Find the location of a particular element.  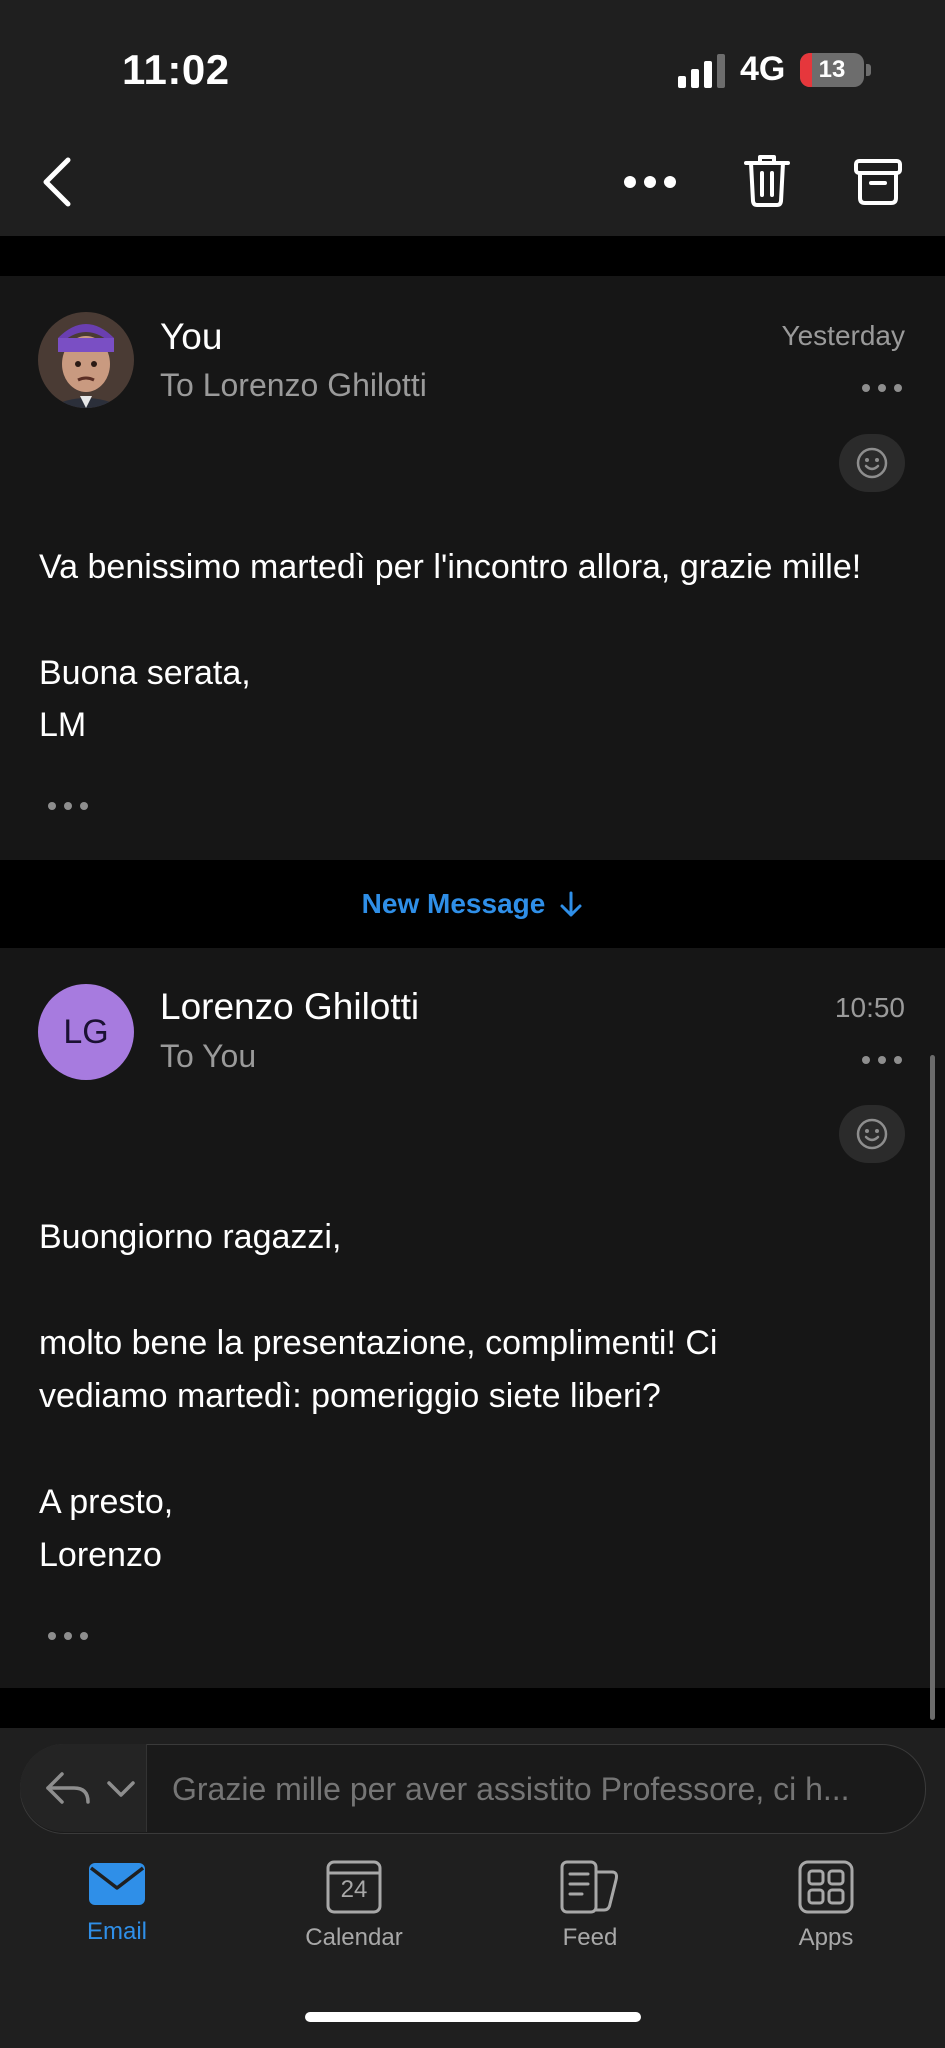

battery-icon: 13 is located at coordinates (832, 70).